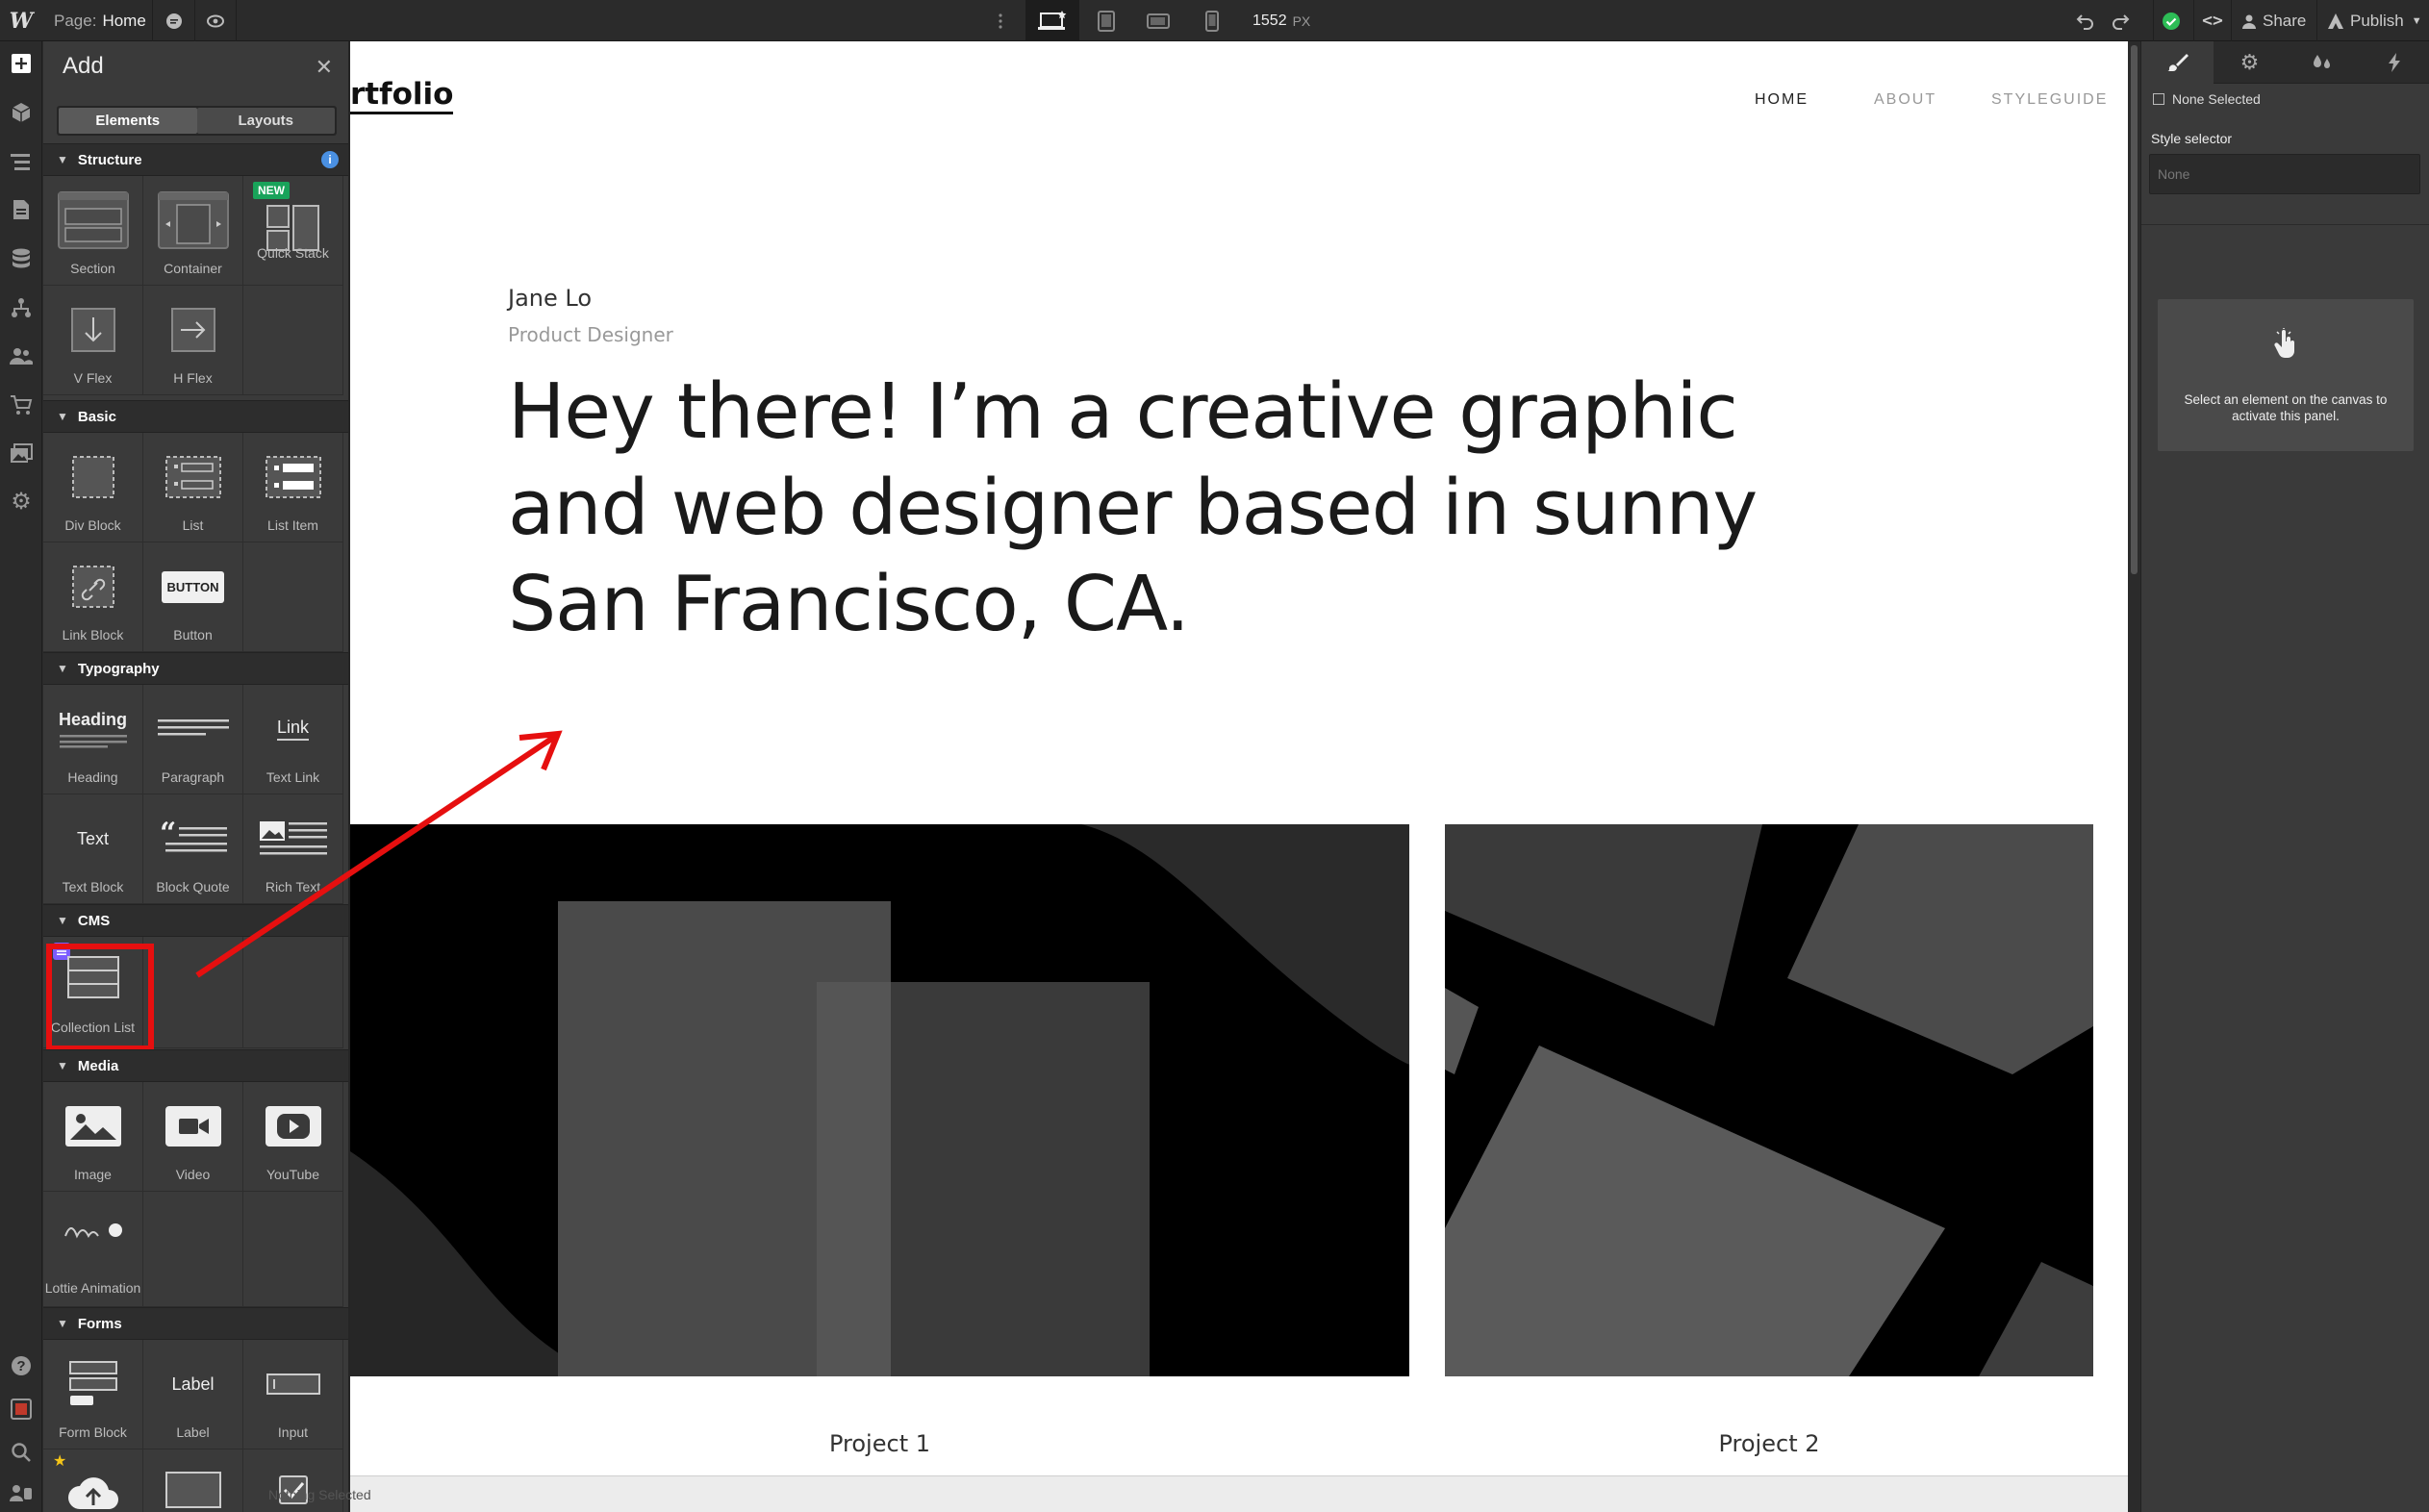 The width and height of the screenshot is (2429, 1512). Describe the element at coordinates (292, 525) in the screenshot. I see `element-label: List Item` at that location.